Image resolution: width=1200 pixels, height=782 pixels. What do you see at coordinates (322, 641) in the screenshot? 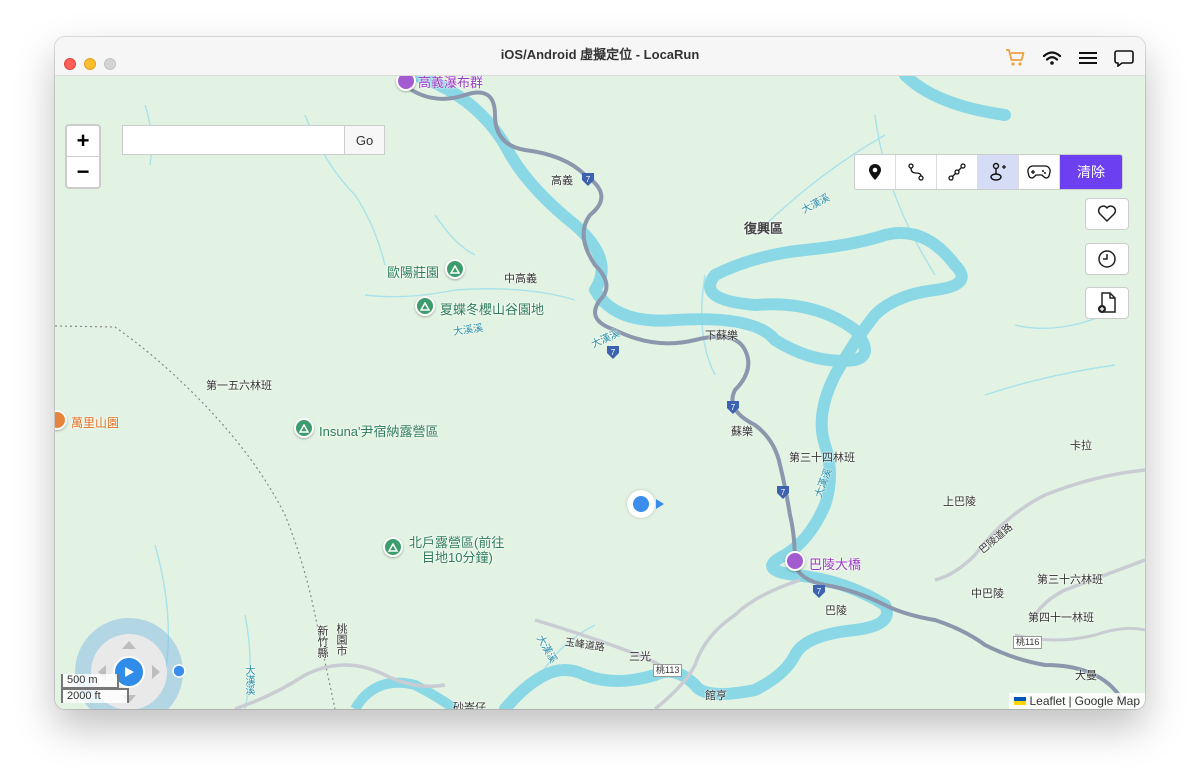
I see `map-label-xinzhu: 新竹縣` at bounding box center [322, 641].